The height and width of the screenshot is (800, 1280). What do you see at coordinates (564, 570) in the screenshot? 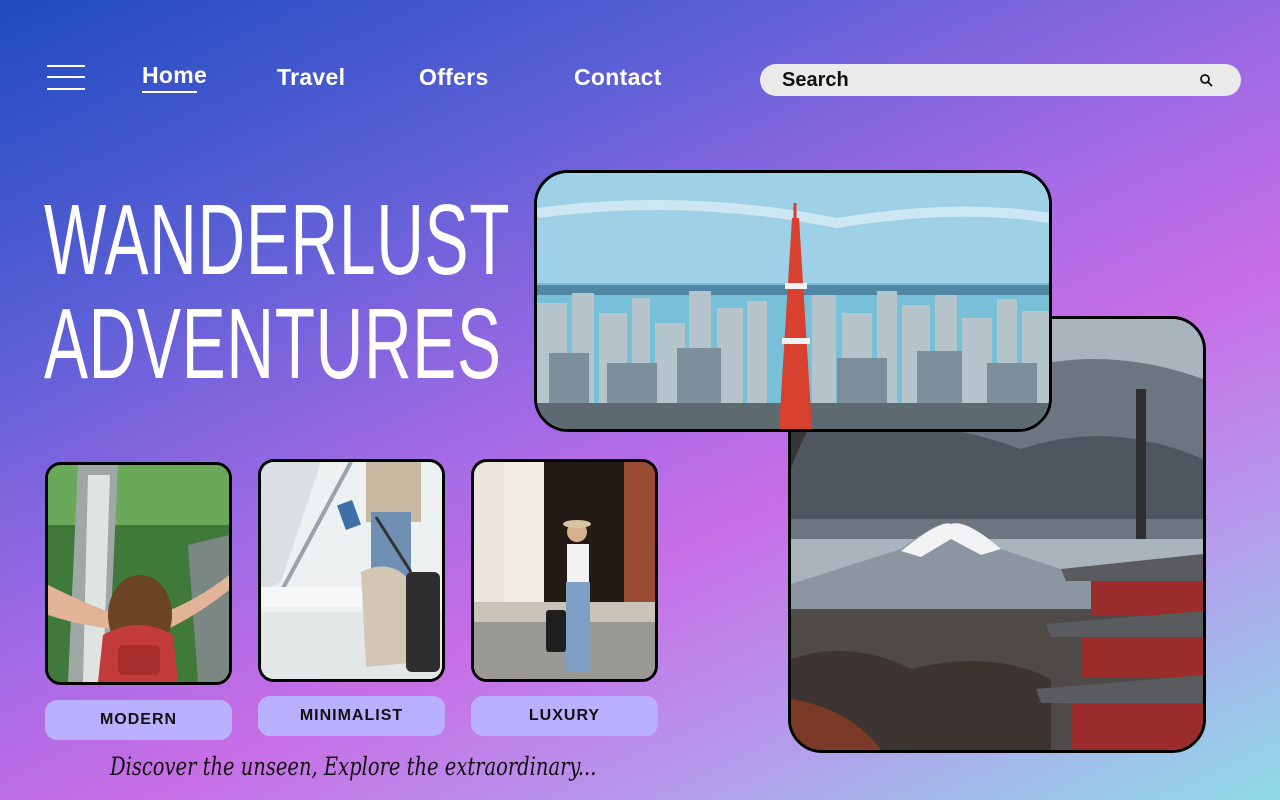
I see `woman-with-suitcase-photo` at bounding box center [564, 570].